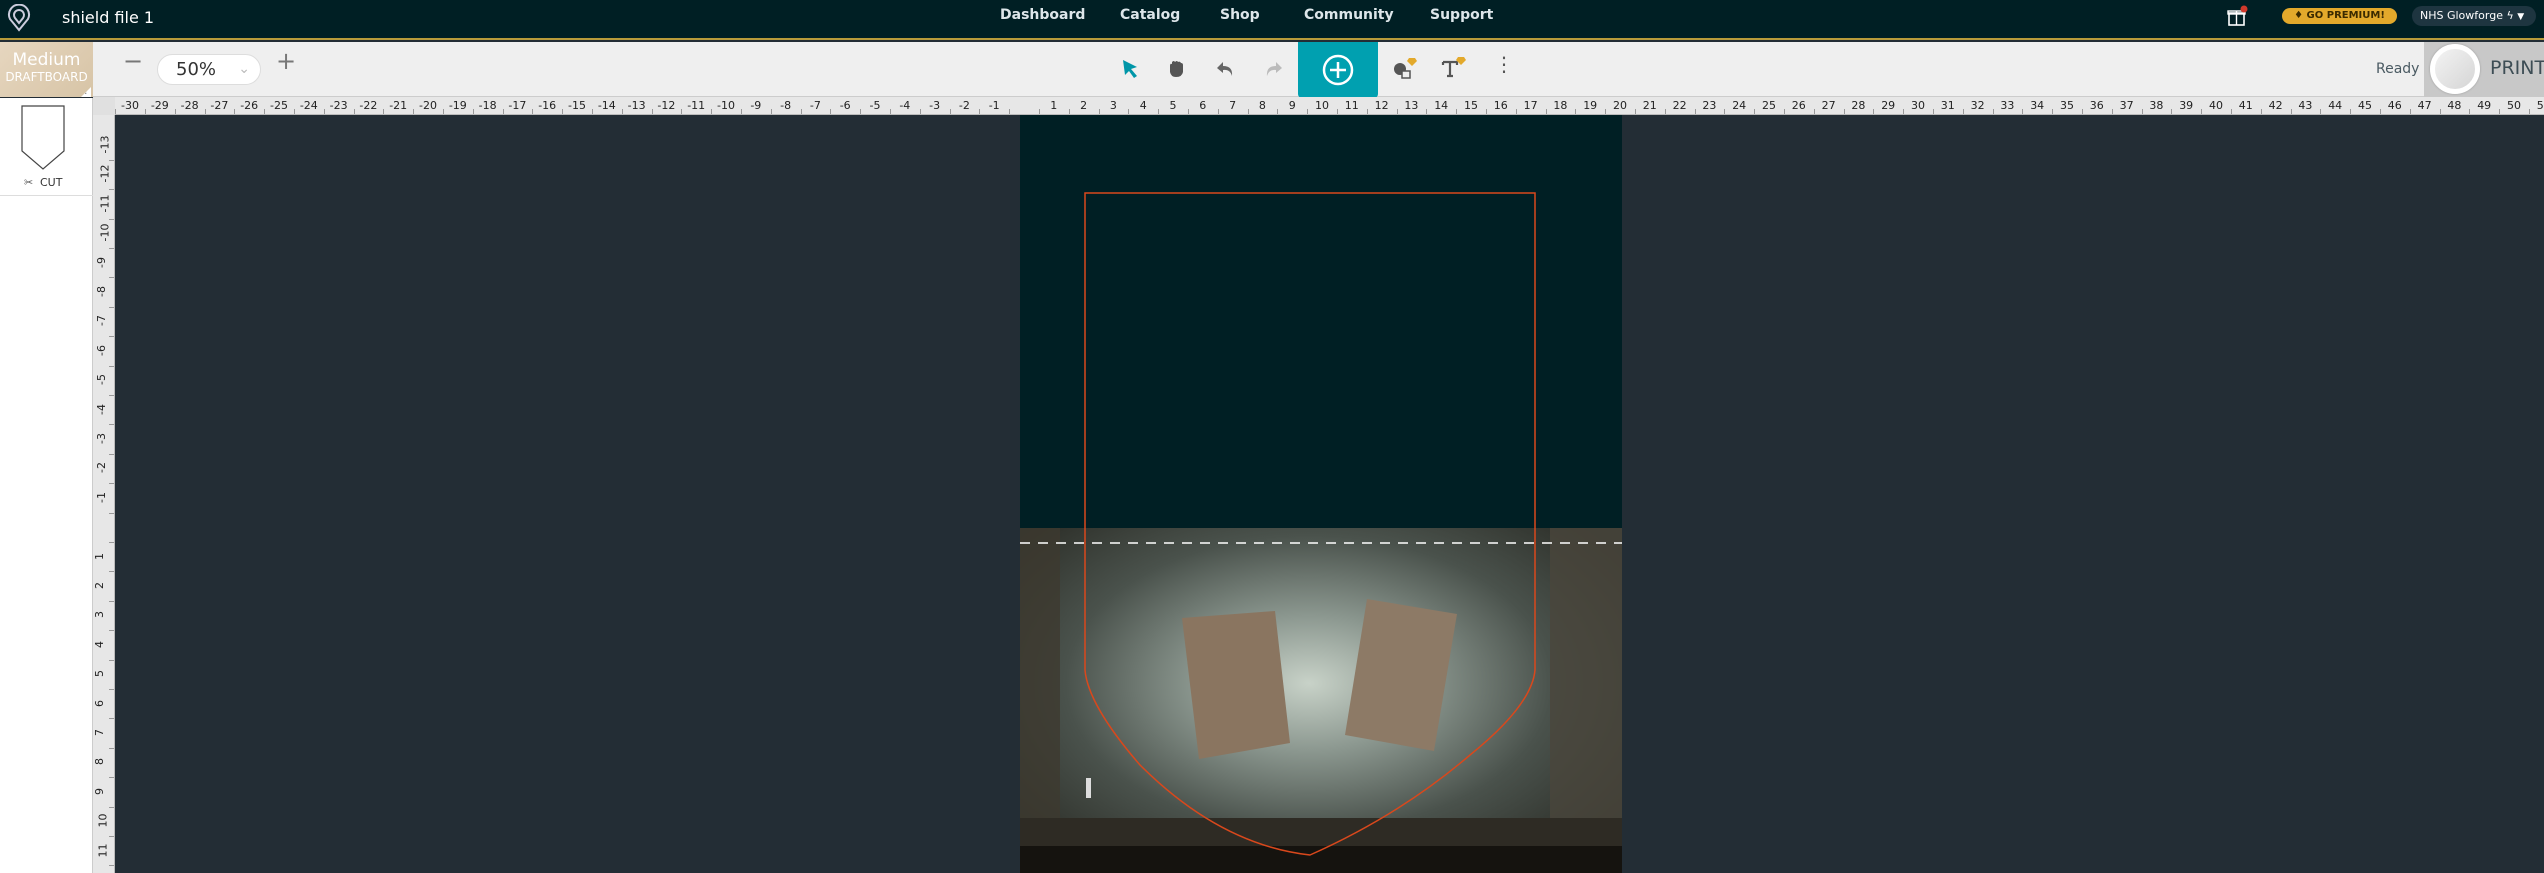  Describe the element at coordinates (101, 380) in the screenshot. I see `ruler-label: -5` at that location.